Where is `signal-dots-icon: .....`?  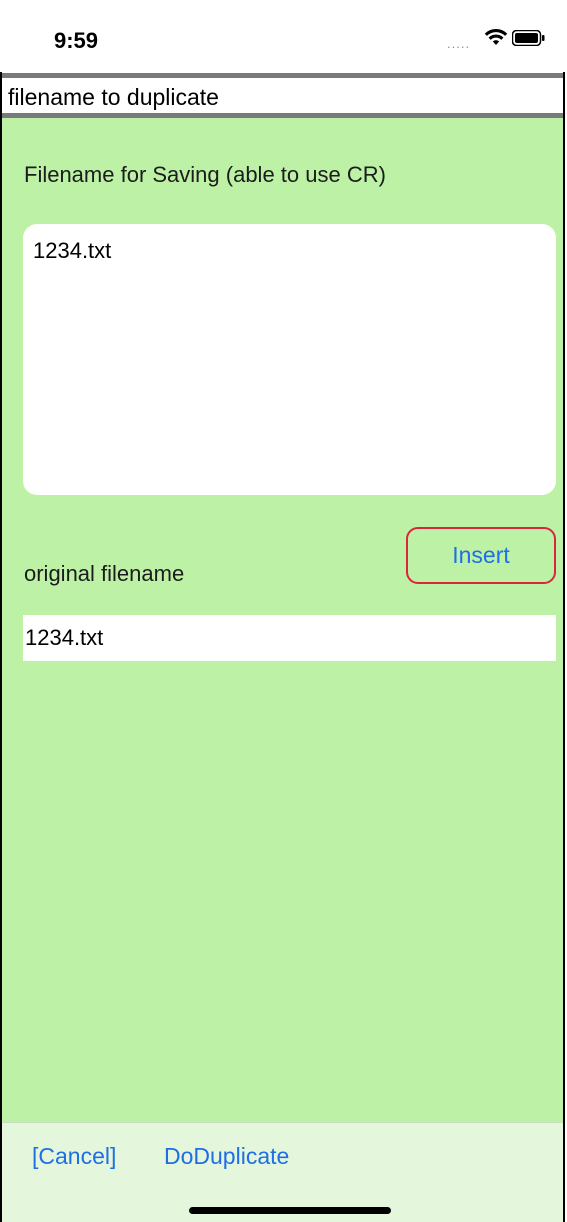 signal-dots-icon: ..... is located at coordinates (459, 43).